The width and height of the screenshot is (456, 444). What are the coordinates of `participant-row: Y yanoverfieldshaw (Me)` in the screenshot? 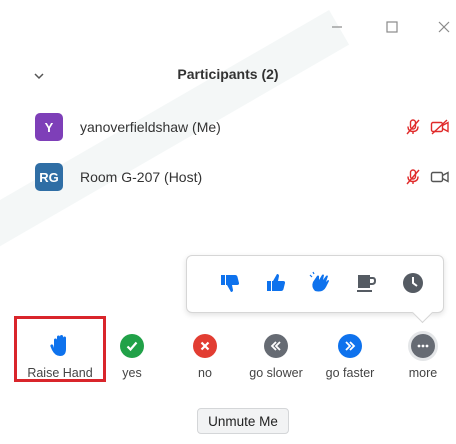 It's located at (228, 128).